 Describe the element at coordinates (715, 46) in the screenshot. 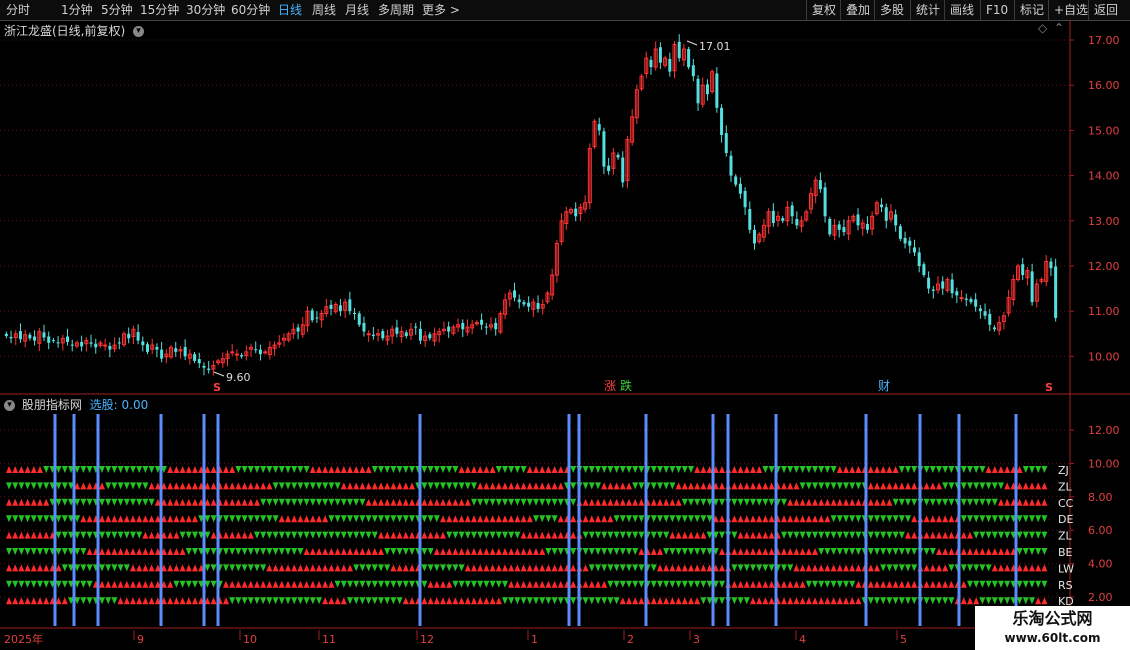

I see `high-price-label: 17.01` at that location.